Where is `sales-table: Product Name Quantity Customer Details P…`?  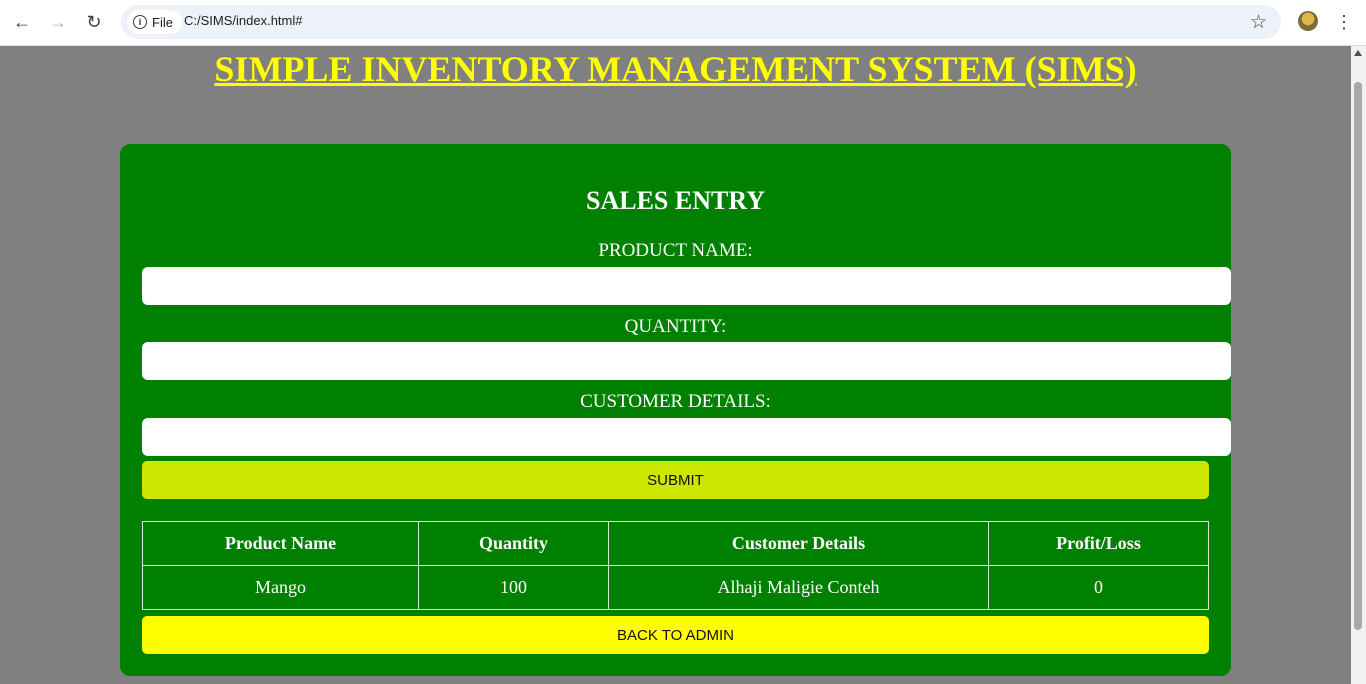 sales-table: Product Name Quantity Customer Details P… is located at coordinates (675, 565).